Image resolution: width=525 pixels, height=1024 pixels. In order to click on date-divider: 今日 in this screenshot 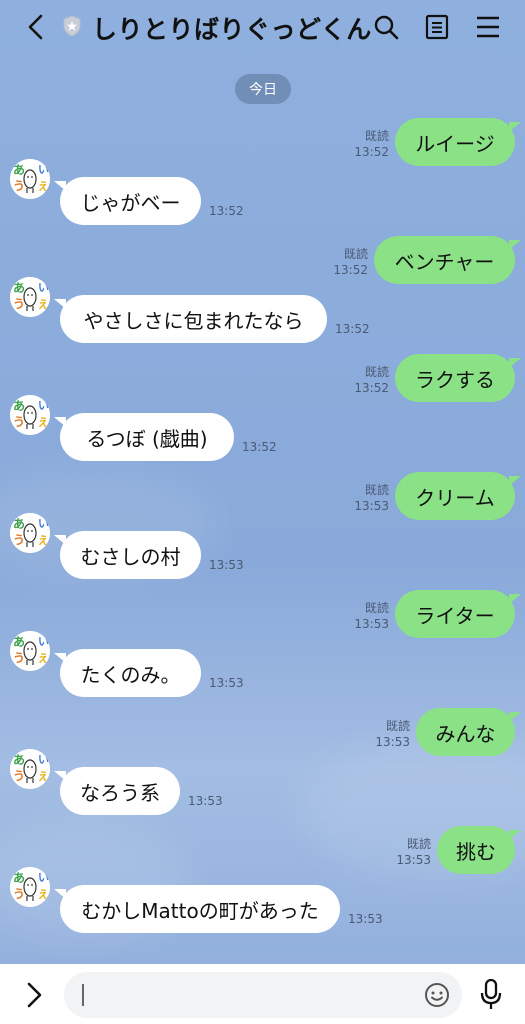, I will do `click(263, 89)`.